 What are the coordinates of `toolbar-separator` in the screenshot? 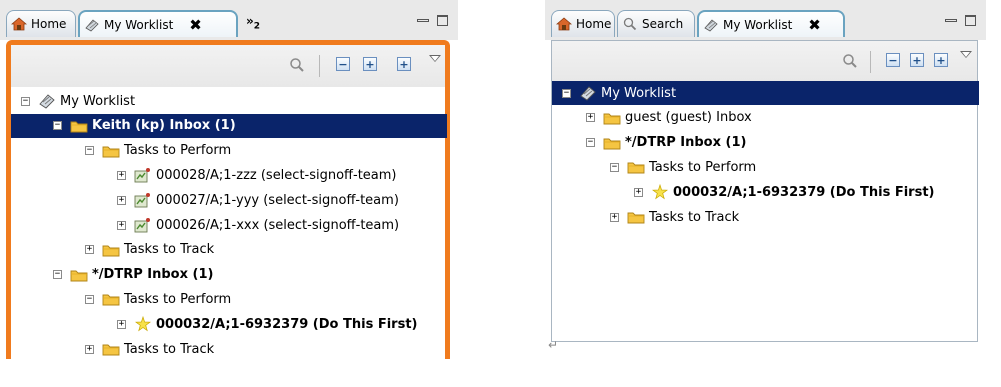 It's located at (319, 66).